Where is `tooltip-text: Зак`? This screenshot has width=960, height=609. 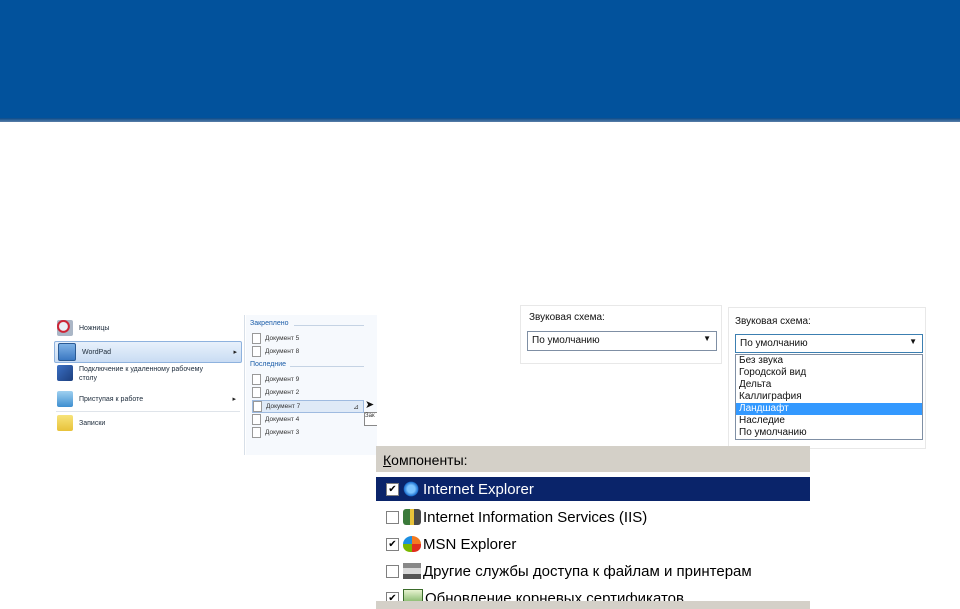
tooltip-text: Зак is located at coordinates (370, 416).